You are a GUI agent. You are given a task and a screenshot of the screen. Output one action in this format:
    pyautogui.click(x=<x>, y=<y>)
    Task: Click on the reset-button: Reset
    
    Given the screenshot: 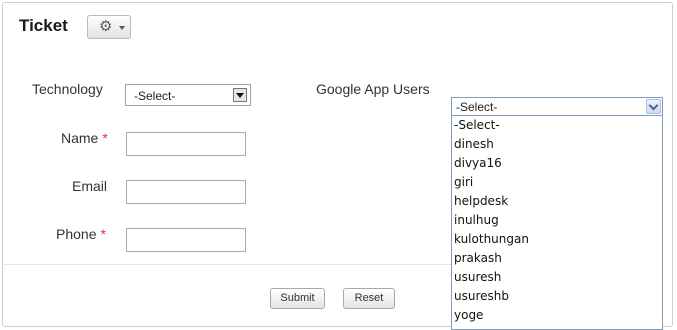 What is the action you would take?
    pyautogui.click(x=369, y=298)
    